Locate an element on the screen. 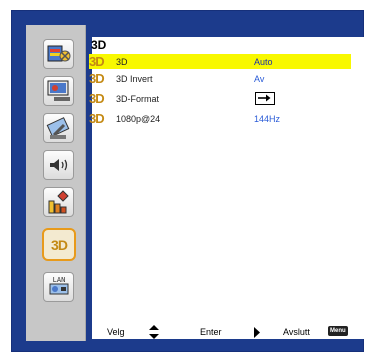 Image resolution: width=375 pixels, height=363 pixels. network-projector-icon: LAN is located at coordinates (58, 285).